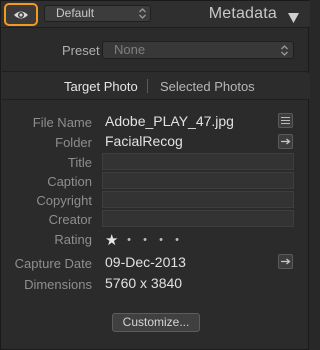  What do you see at coordinates (198, 180) in the screenshot?
I see `caption-input` at bounding box center [198, 180].